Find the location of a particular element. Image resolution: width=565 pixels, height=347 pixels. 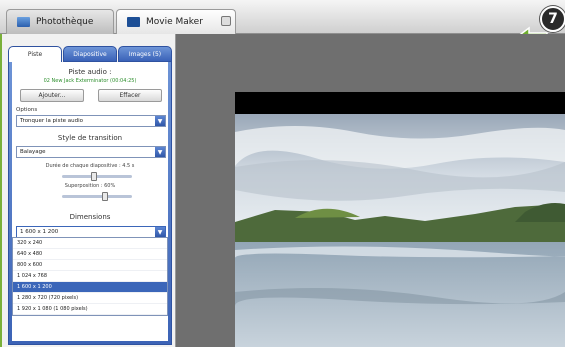

photo-library-icon is located at coordinates (23, 22).